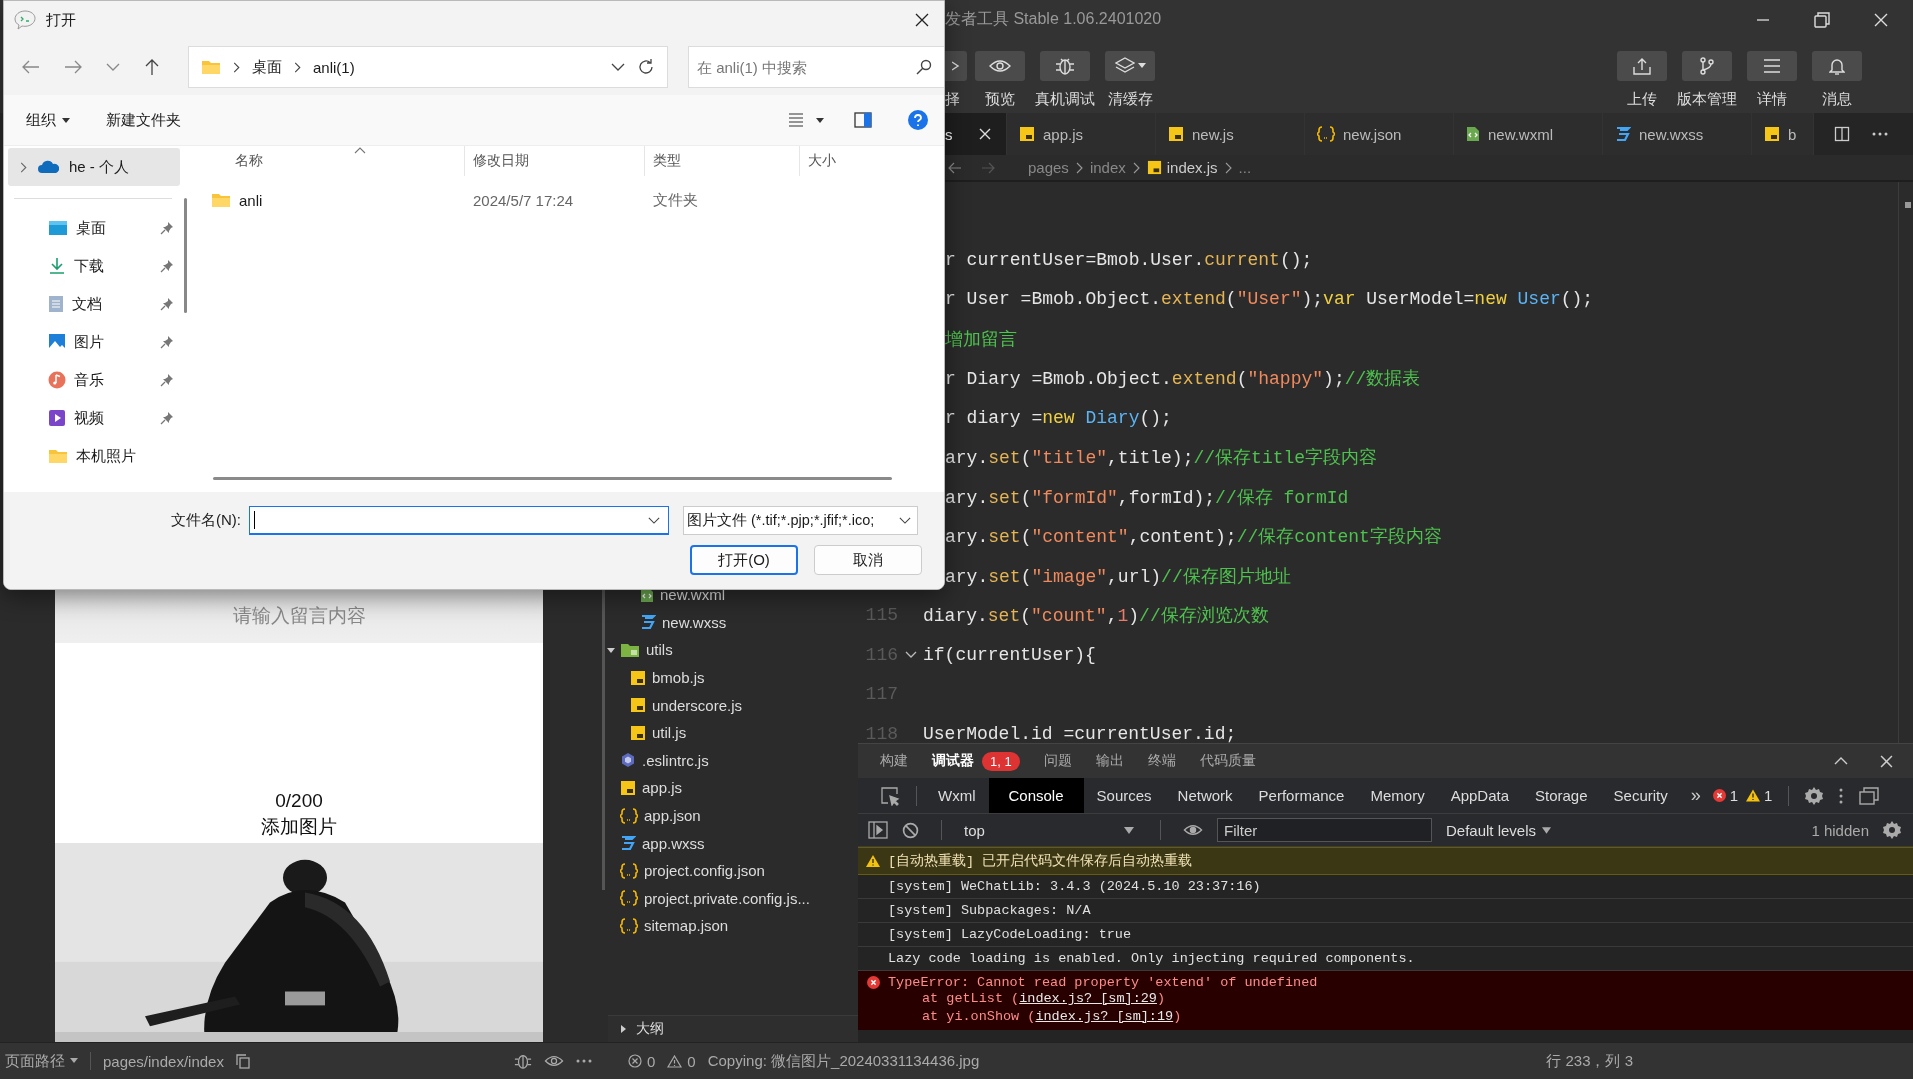 This screenshot has width=1913, height=1079. Describe the element at coordinates (152, 67) in the screenshot. I see `up-arrow-icon` at that location.